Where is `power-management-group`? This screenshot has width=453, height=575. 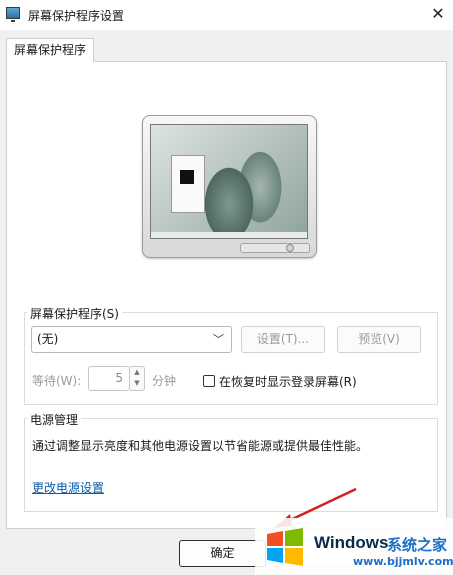 power-management-group is located at coordinates (231, 465).